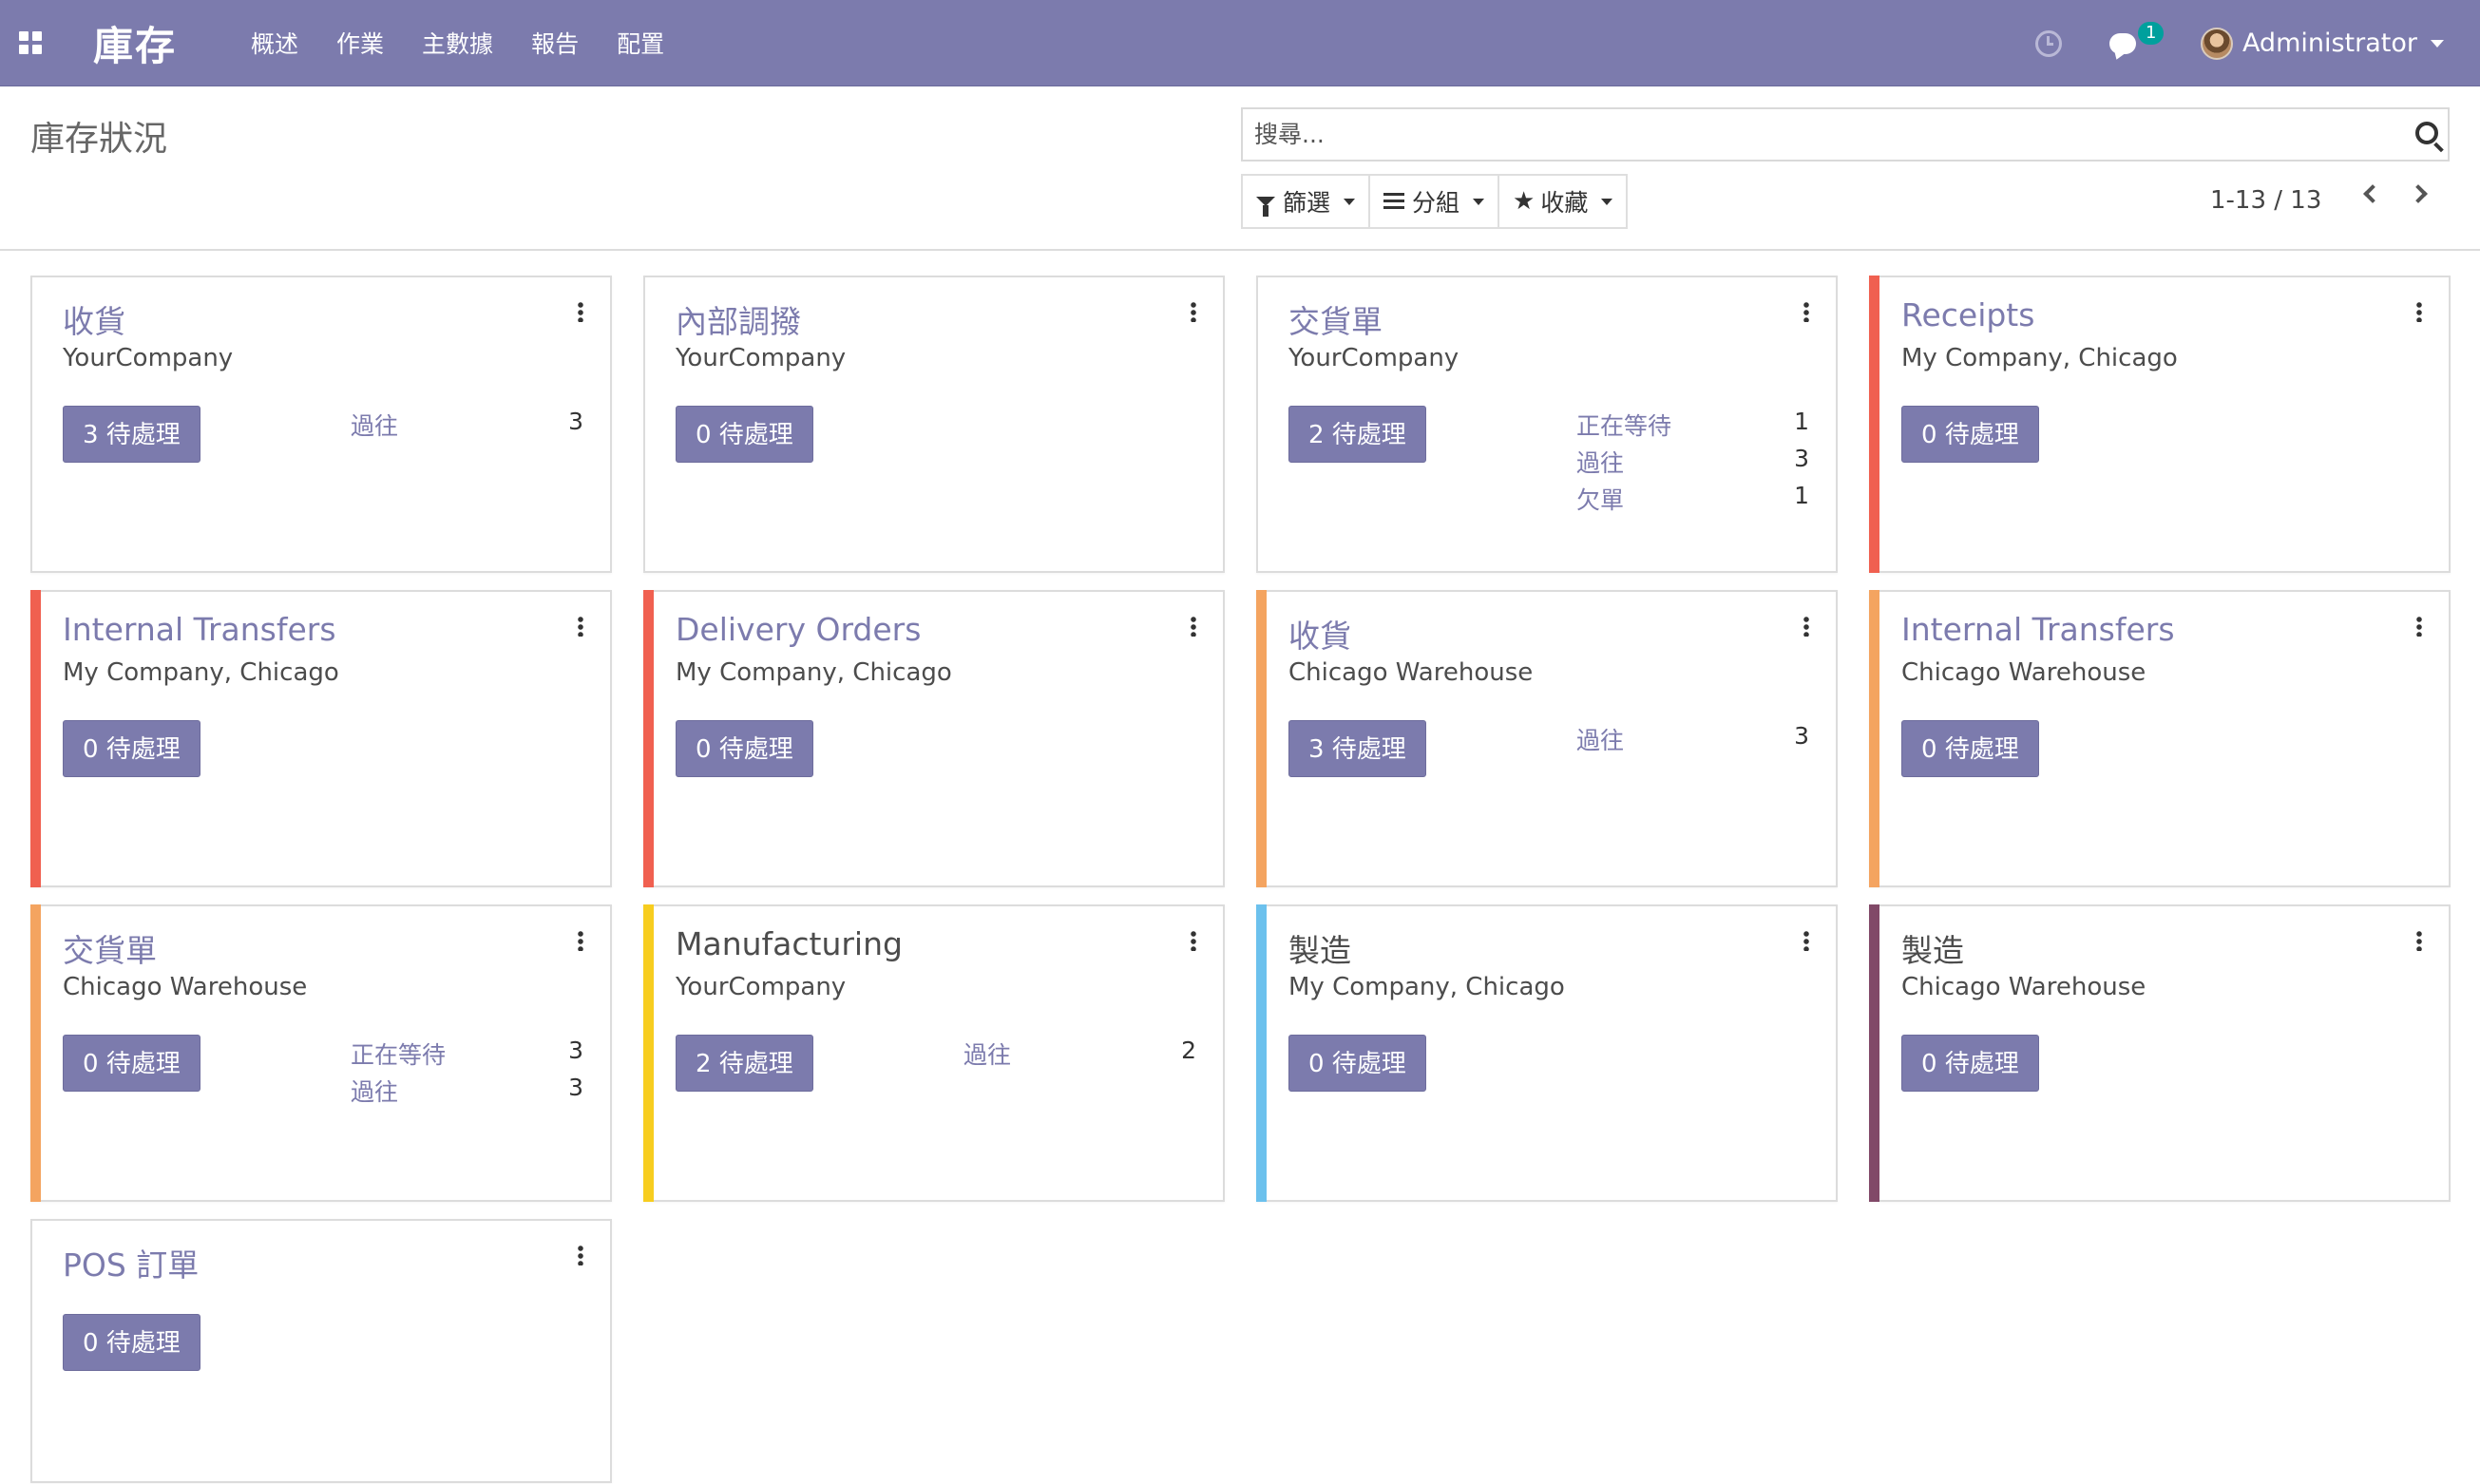 This screenshot has width=2480, height=1484. What do you see at coordinates (1547, 1053) in the screenshot?
I see `operation-type-card: 製造 My Company, Chicago 0 待處理` at bounding box center [1547, 1053].